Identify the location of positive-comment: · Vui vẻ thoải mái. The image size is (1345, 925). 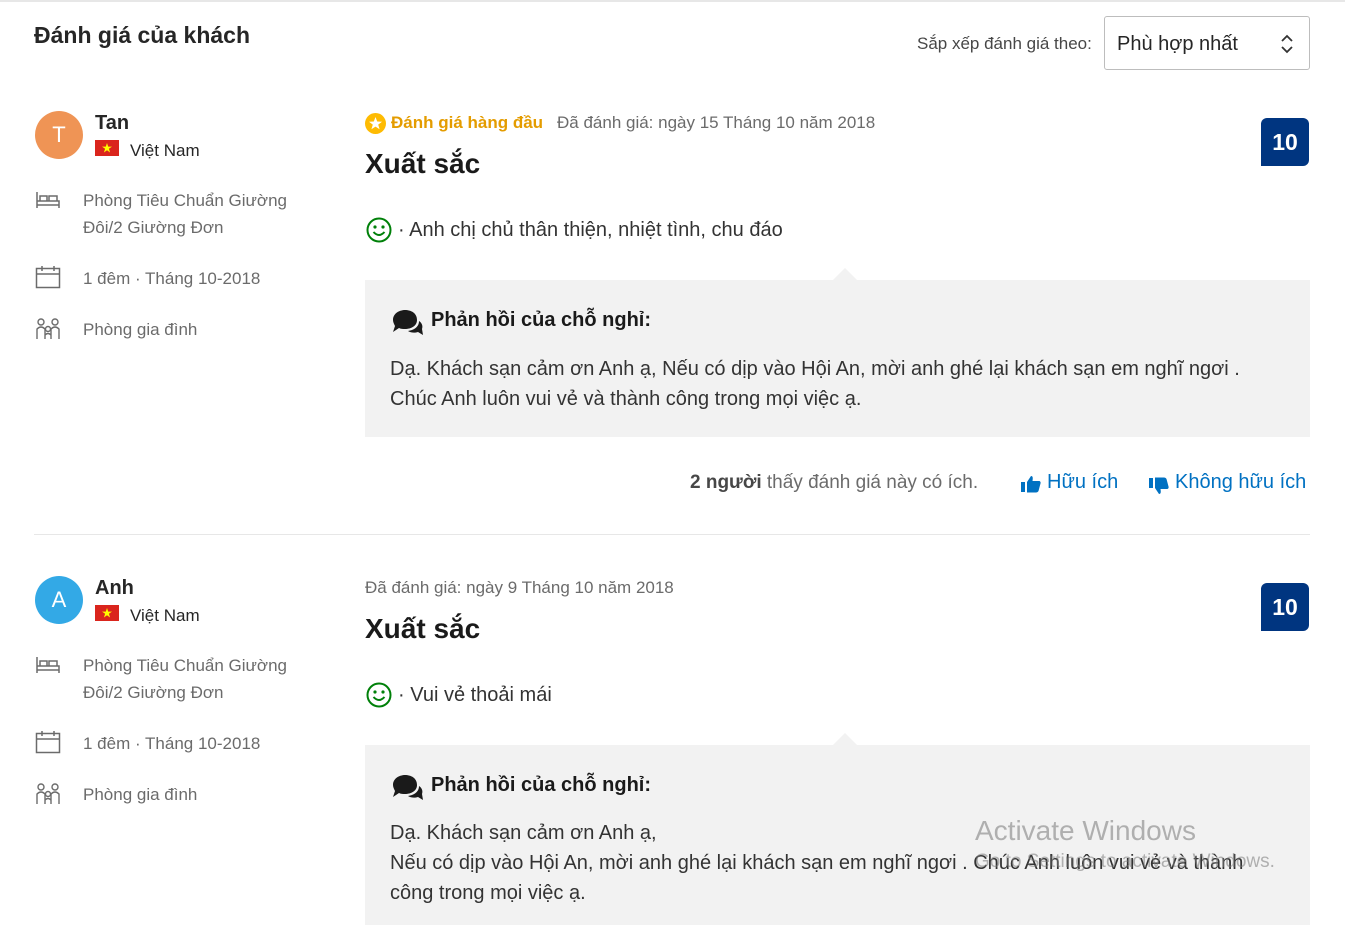
(475, 695).